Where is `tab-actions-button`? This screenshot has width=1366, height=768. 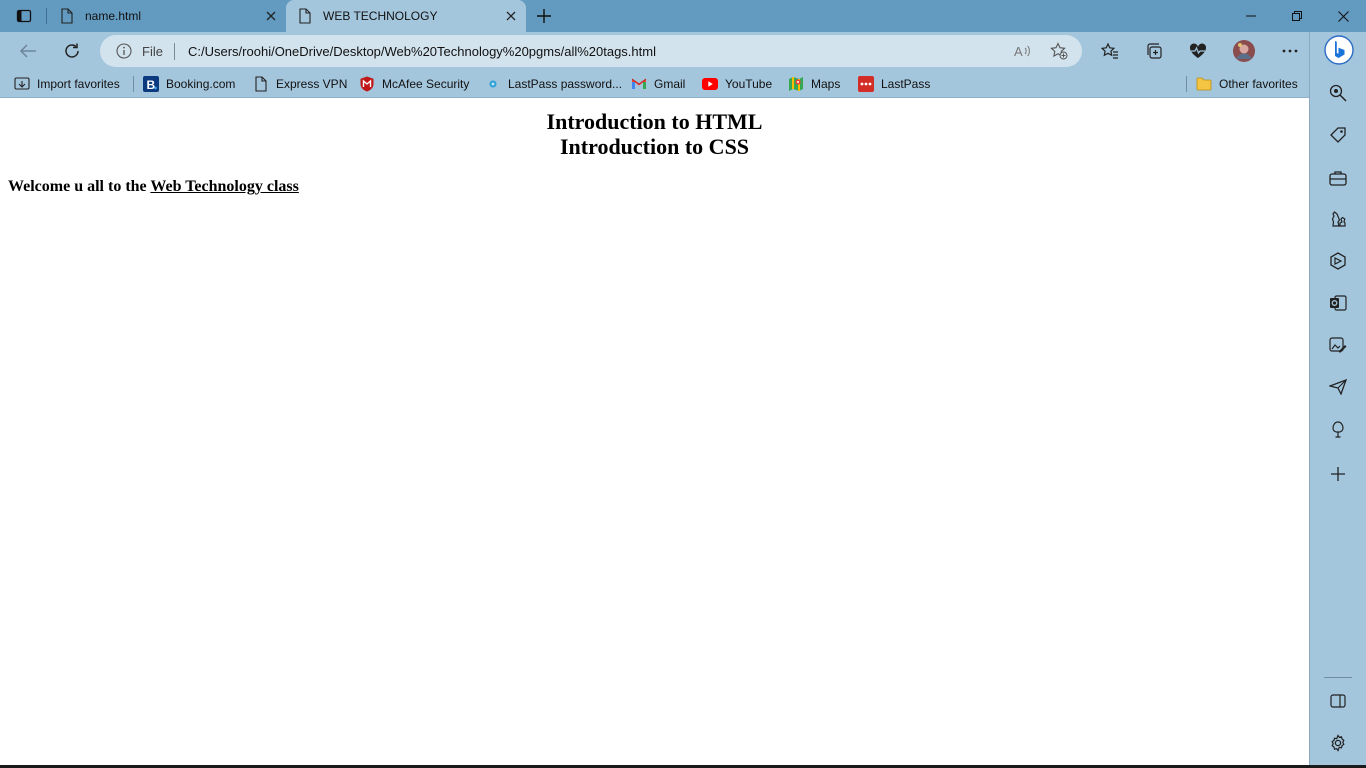
tab-actions-button is located at coordinates (24, 16).